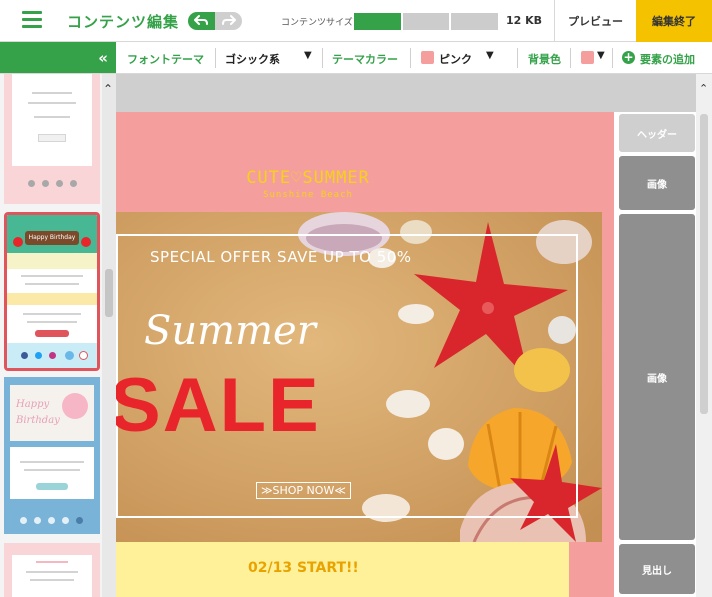 The image size is (712, 597). What do you see at coordinates (24, 355) in the screenshot?
I see `facebook-icon` at bounding box center [24, 355].